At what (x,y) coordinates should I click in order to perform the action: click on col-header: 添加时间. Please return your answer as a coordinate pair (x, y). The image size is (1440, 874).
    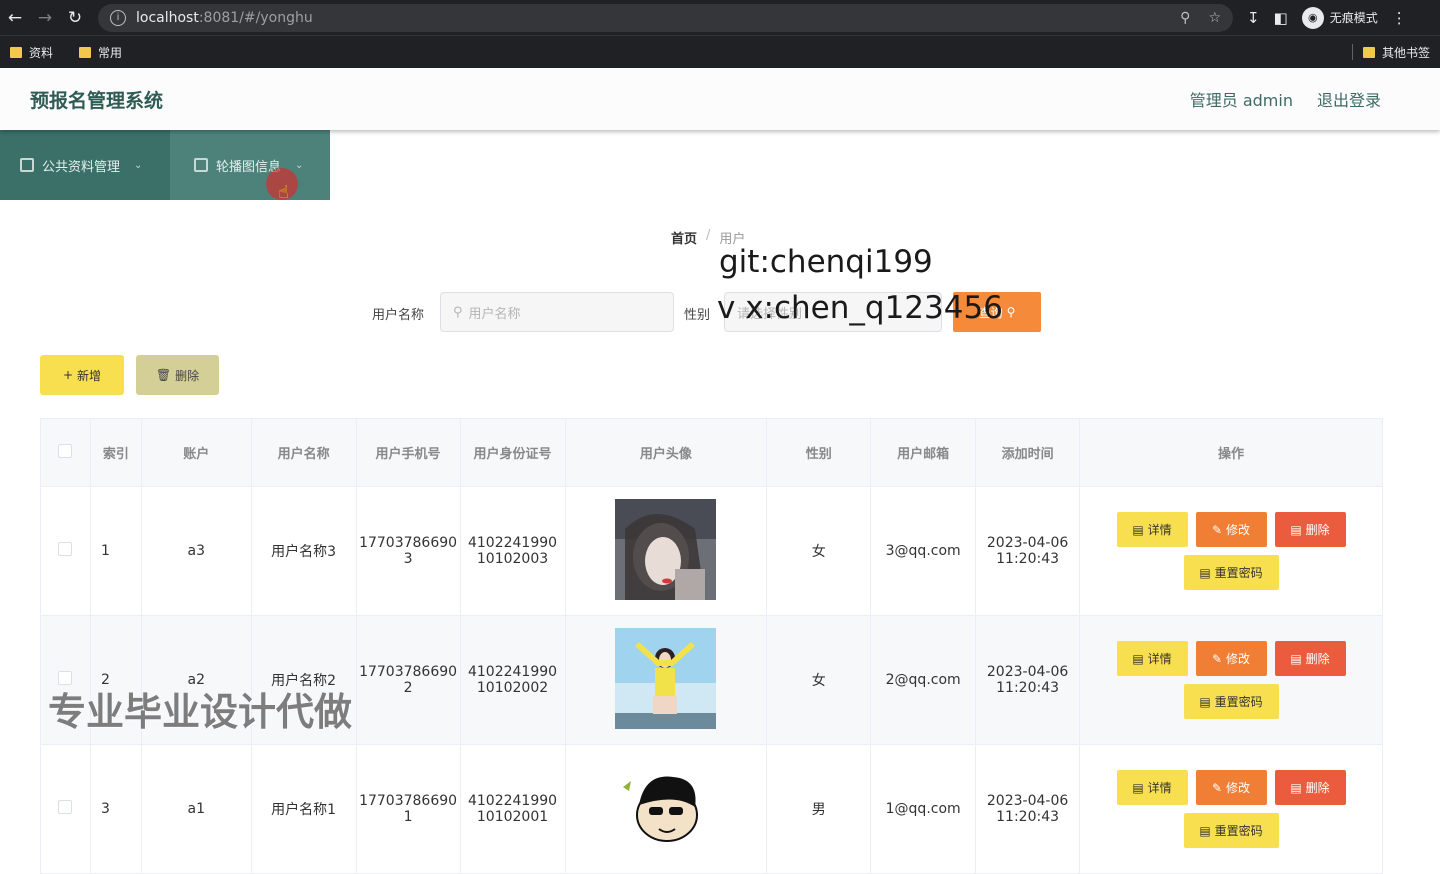
    Looking at the image, I should click on (1028, 452).